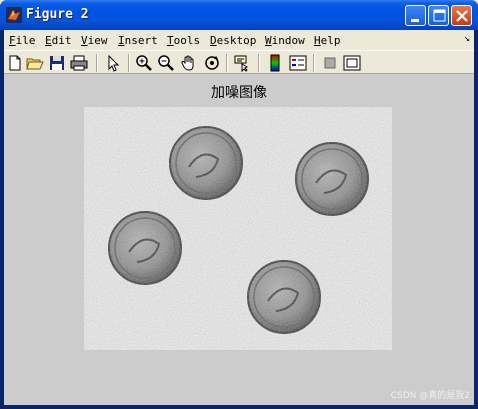 The image size is (478, 409). I want to click on menu-help: Help, so click(327, 40).